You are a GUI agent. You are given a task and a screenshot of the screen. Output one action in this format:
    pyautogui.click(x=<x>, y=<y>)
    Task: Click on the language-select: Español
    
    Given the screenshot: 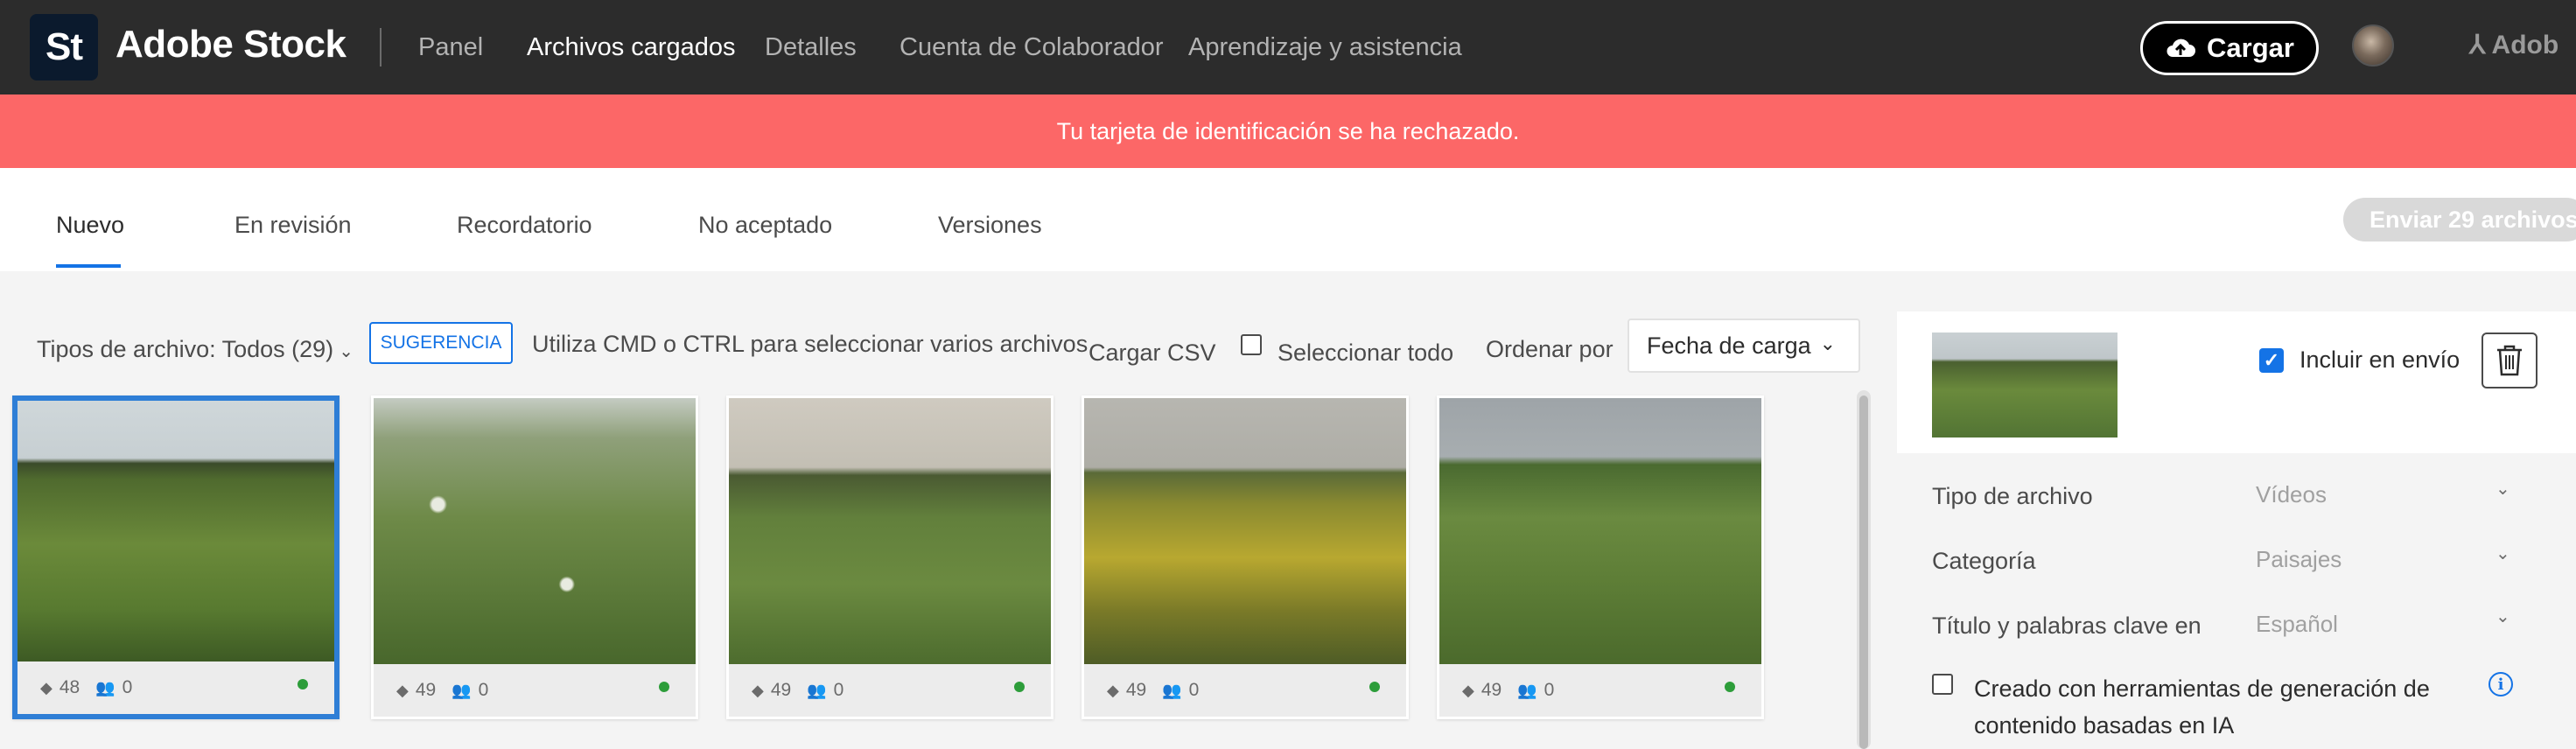 What is the action you would take?
    pyautogui.click(x=2297, y=624)
    